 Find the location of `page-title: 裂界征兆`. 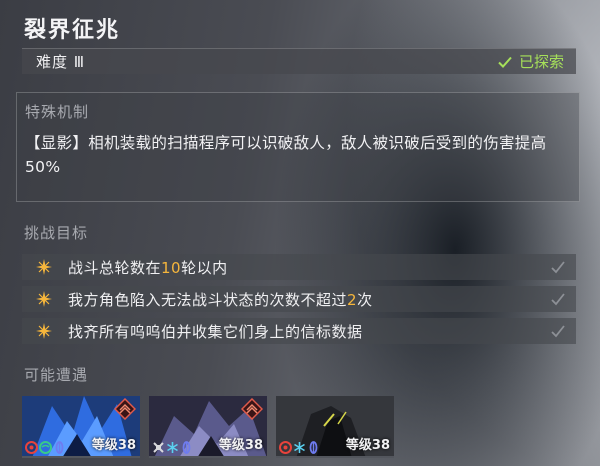

page-title: 裂界征兆 is located at coordinates (72, 30).